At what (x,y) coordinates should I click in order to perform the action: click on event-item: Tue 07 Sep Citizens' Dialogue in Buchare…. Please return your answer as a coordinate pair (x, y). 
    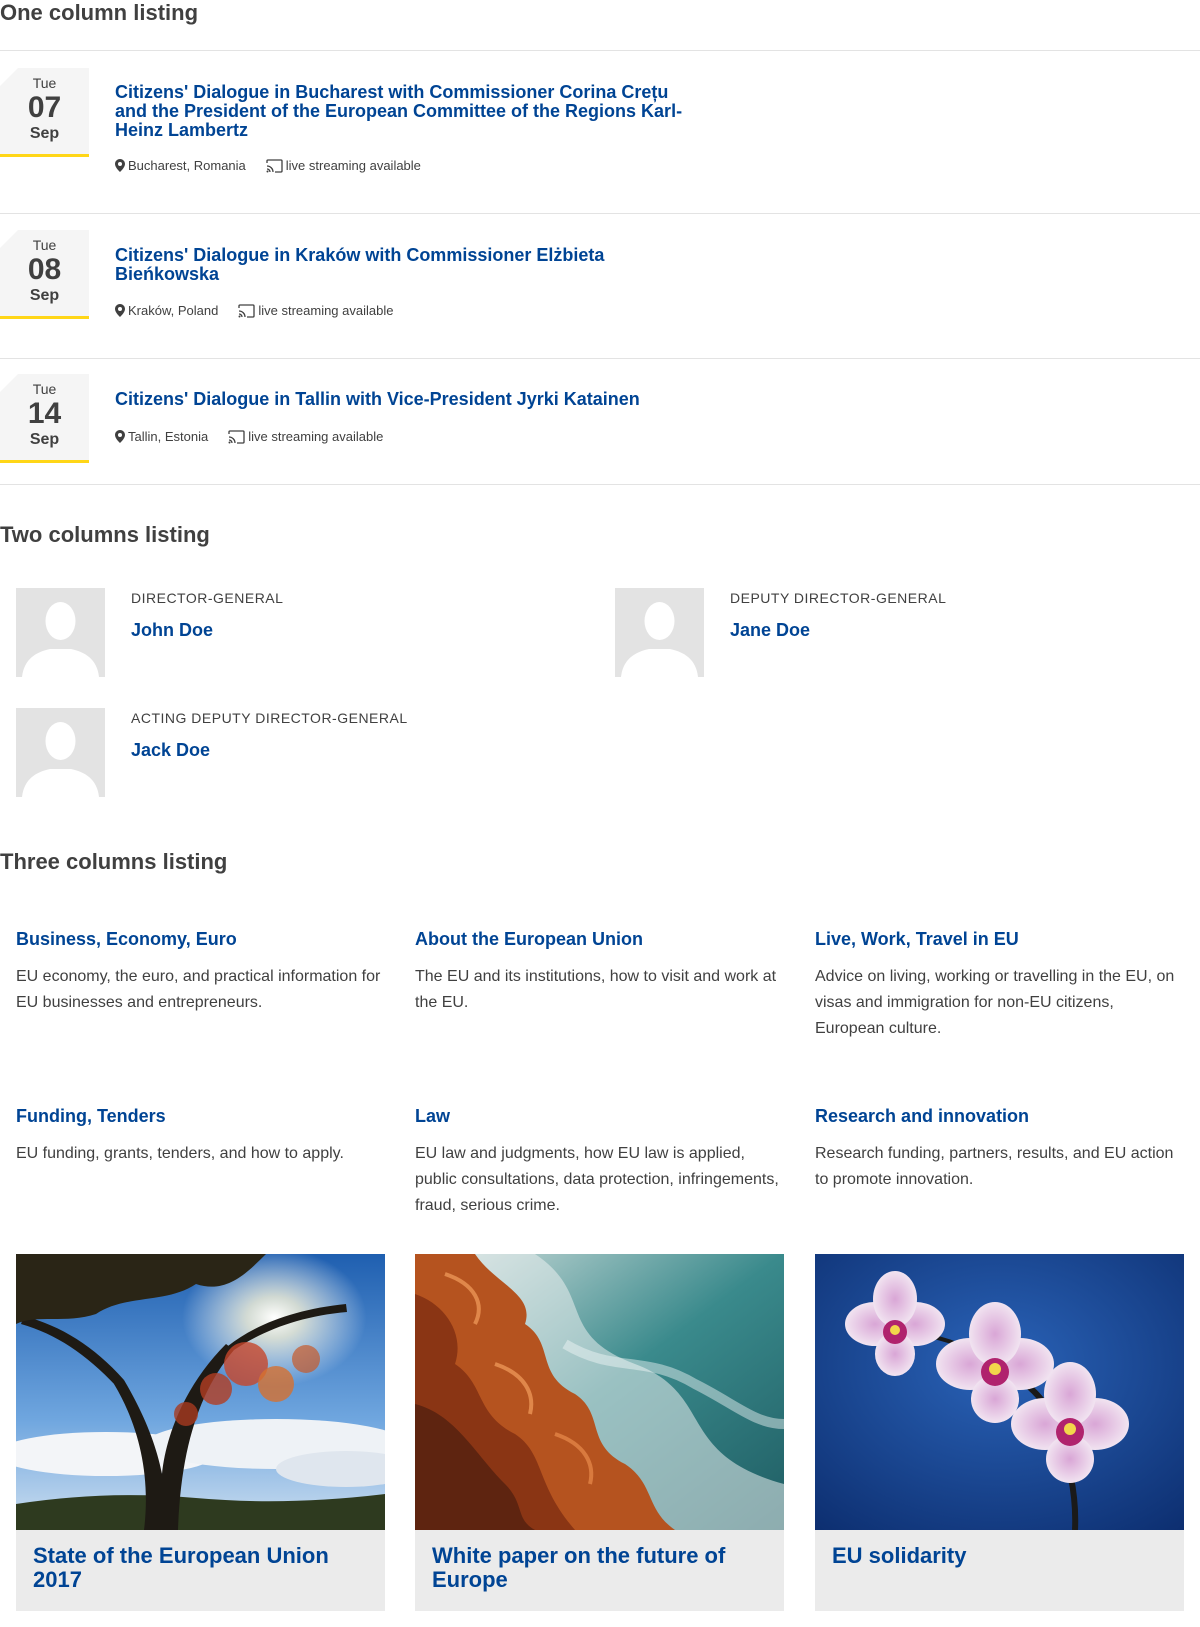
    Looking at the image, I should click on (600, 132).